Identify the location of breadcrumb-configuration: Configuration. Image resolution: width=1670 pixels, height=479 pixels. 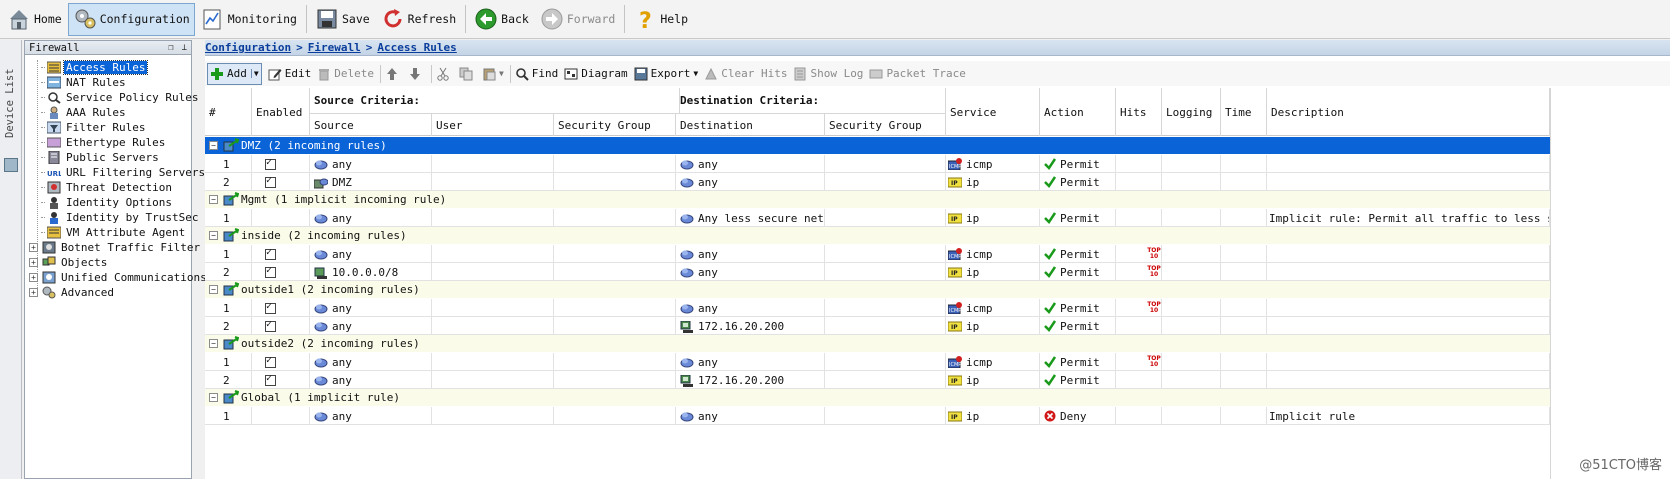
(248, 47).